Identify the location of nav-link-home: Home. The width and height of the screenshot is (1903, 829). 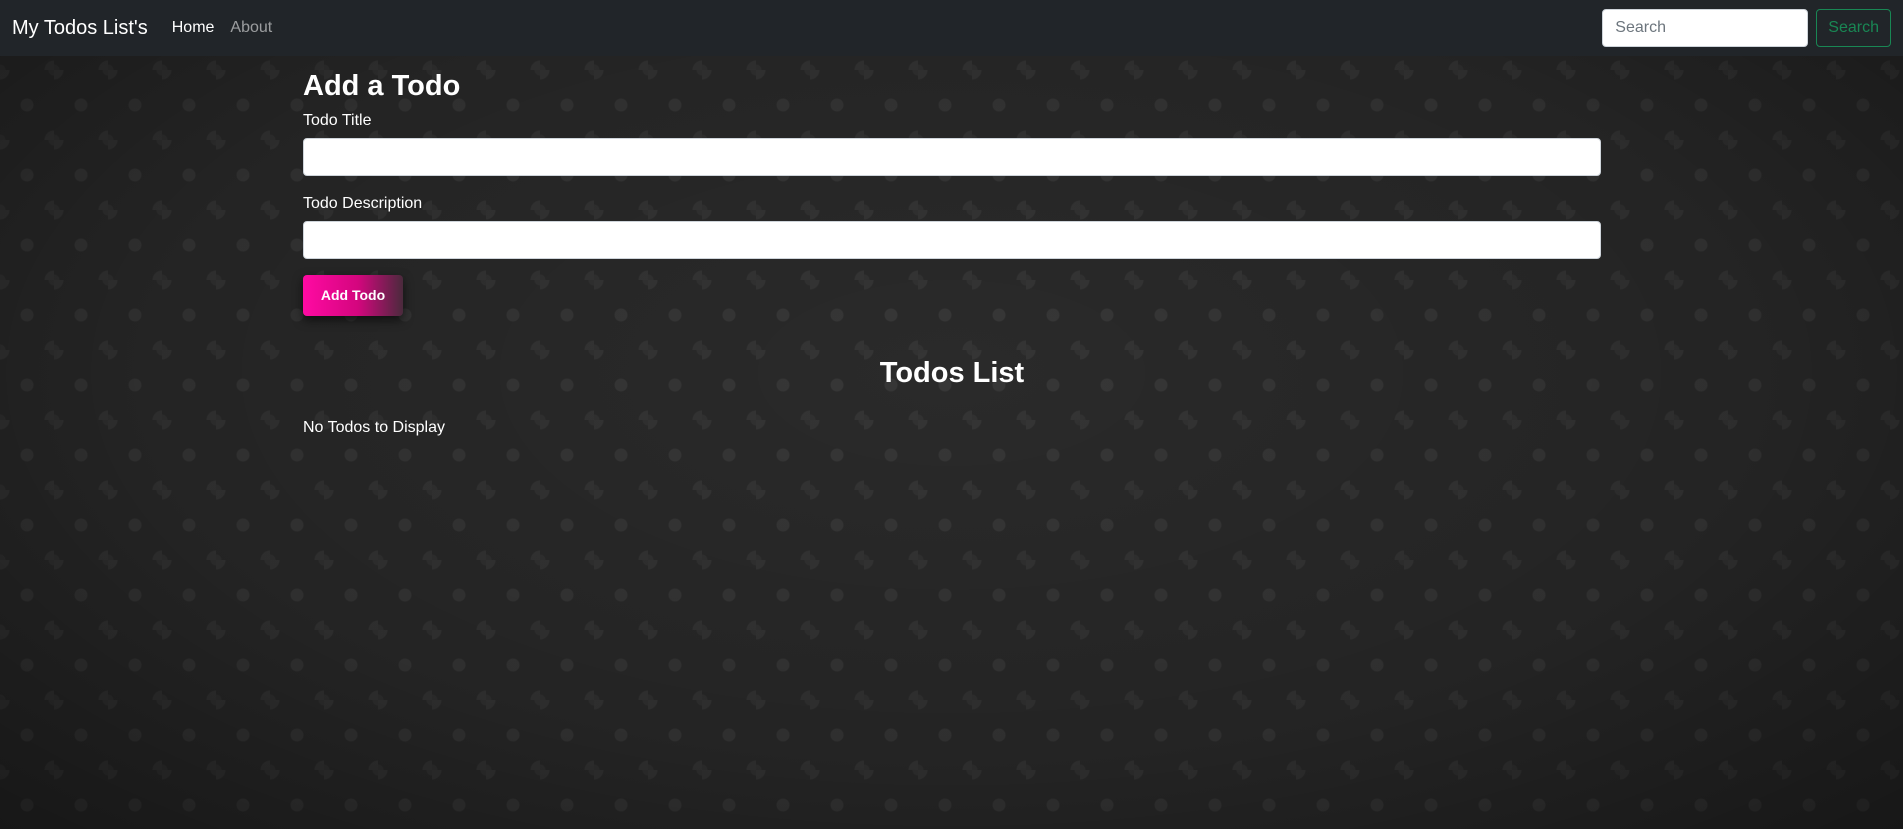
(193, 28).